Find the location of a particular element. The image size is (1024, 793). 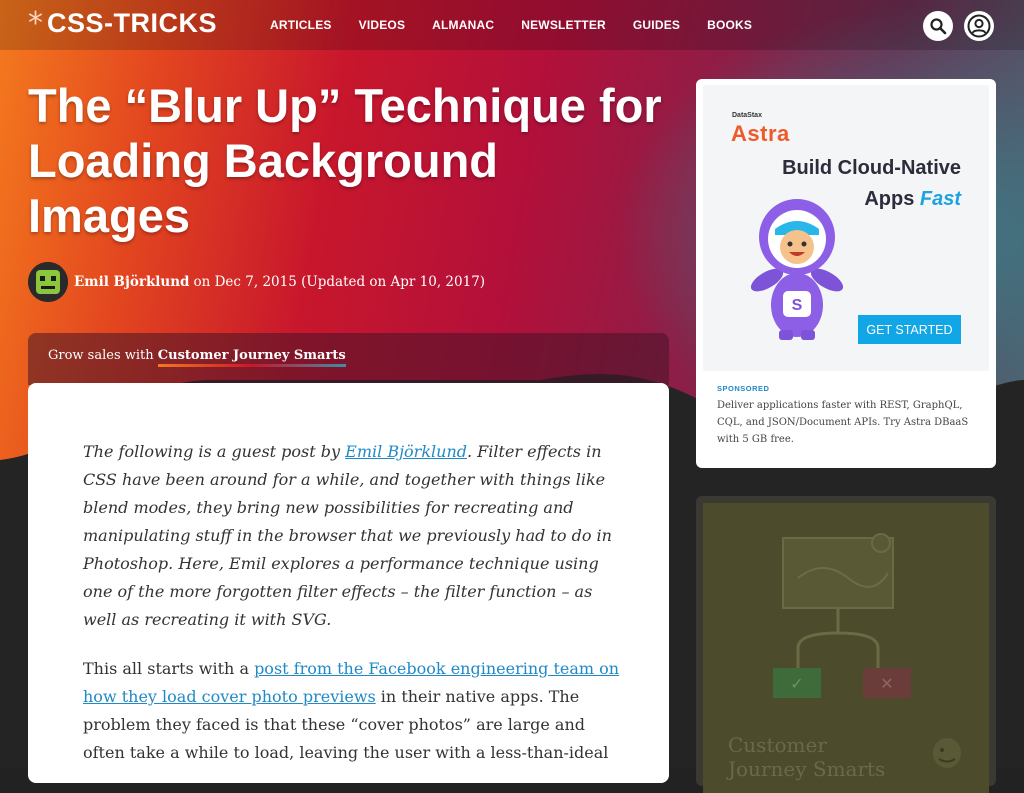

ad-brand-small: DataStax is located at coordinates (747, 115).